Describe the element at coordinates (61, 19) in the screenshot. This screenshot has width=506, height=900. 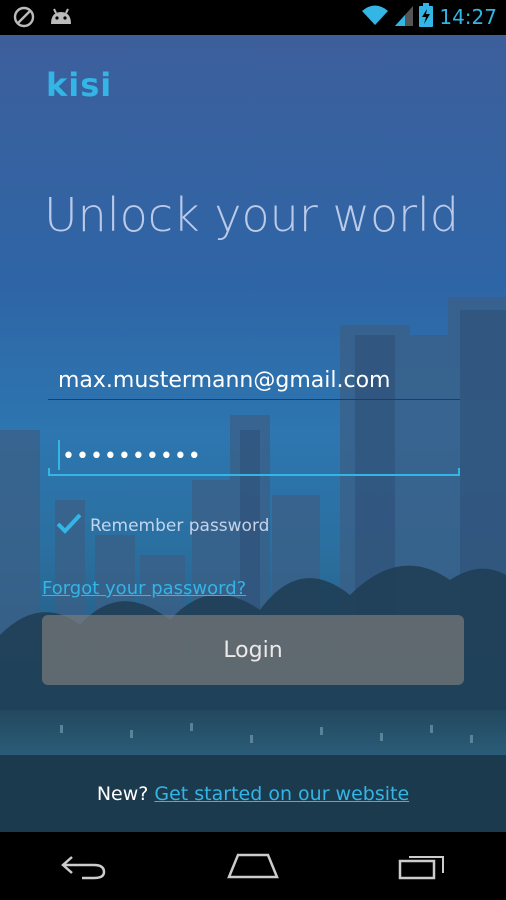
I see `android-debug-icon` at that location.